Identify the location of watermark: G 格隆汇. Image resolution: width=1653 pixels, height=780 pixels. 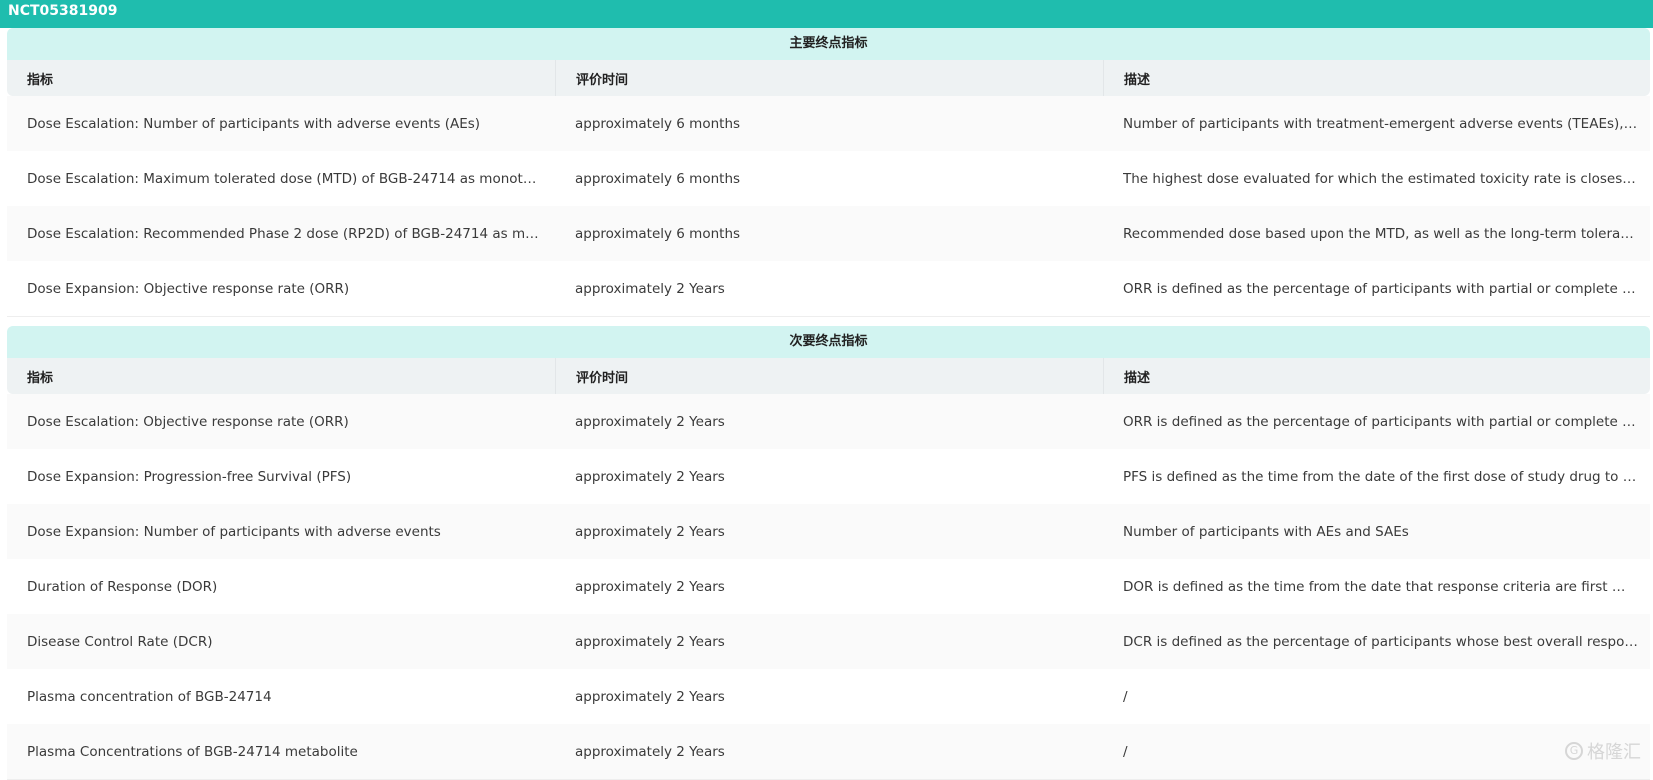
(1603, 751).